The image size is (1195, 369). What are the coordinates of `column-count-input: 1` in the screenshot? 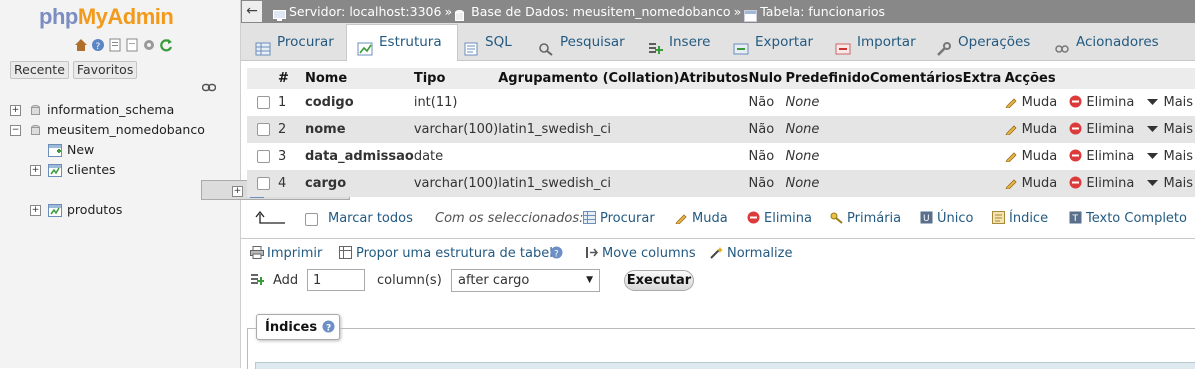 It's located at (336, 280).